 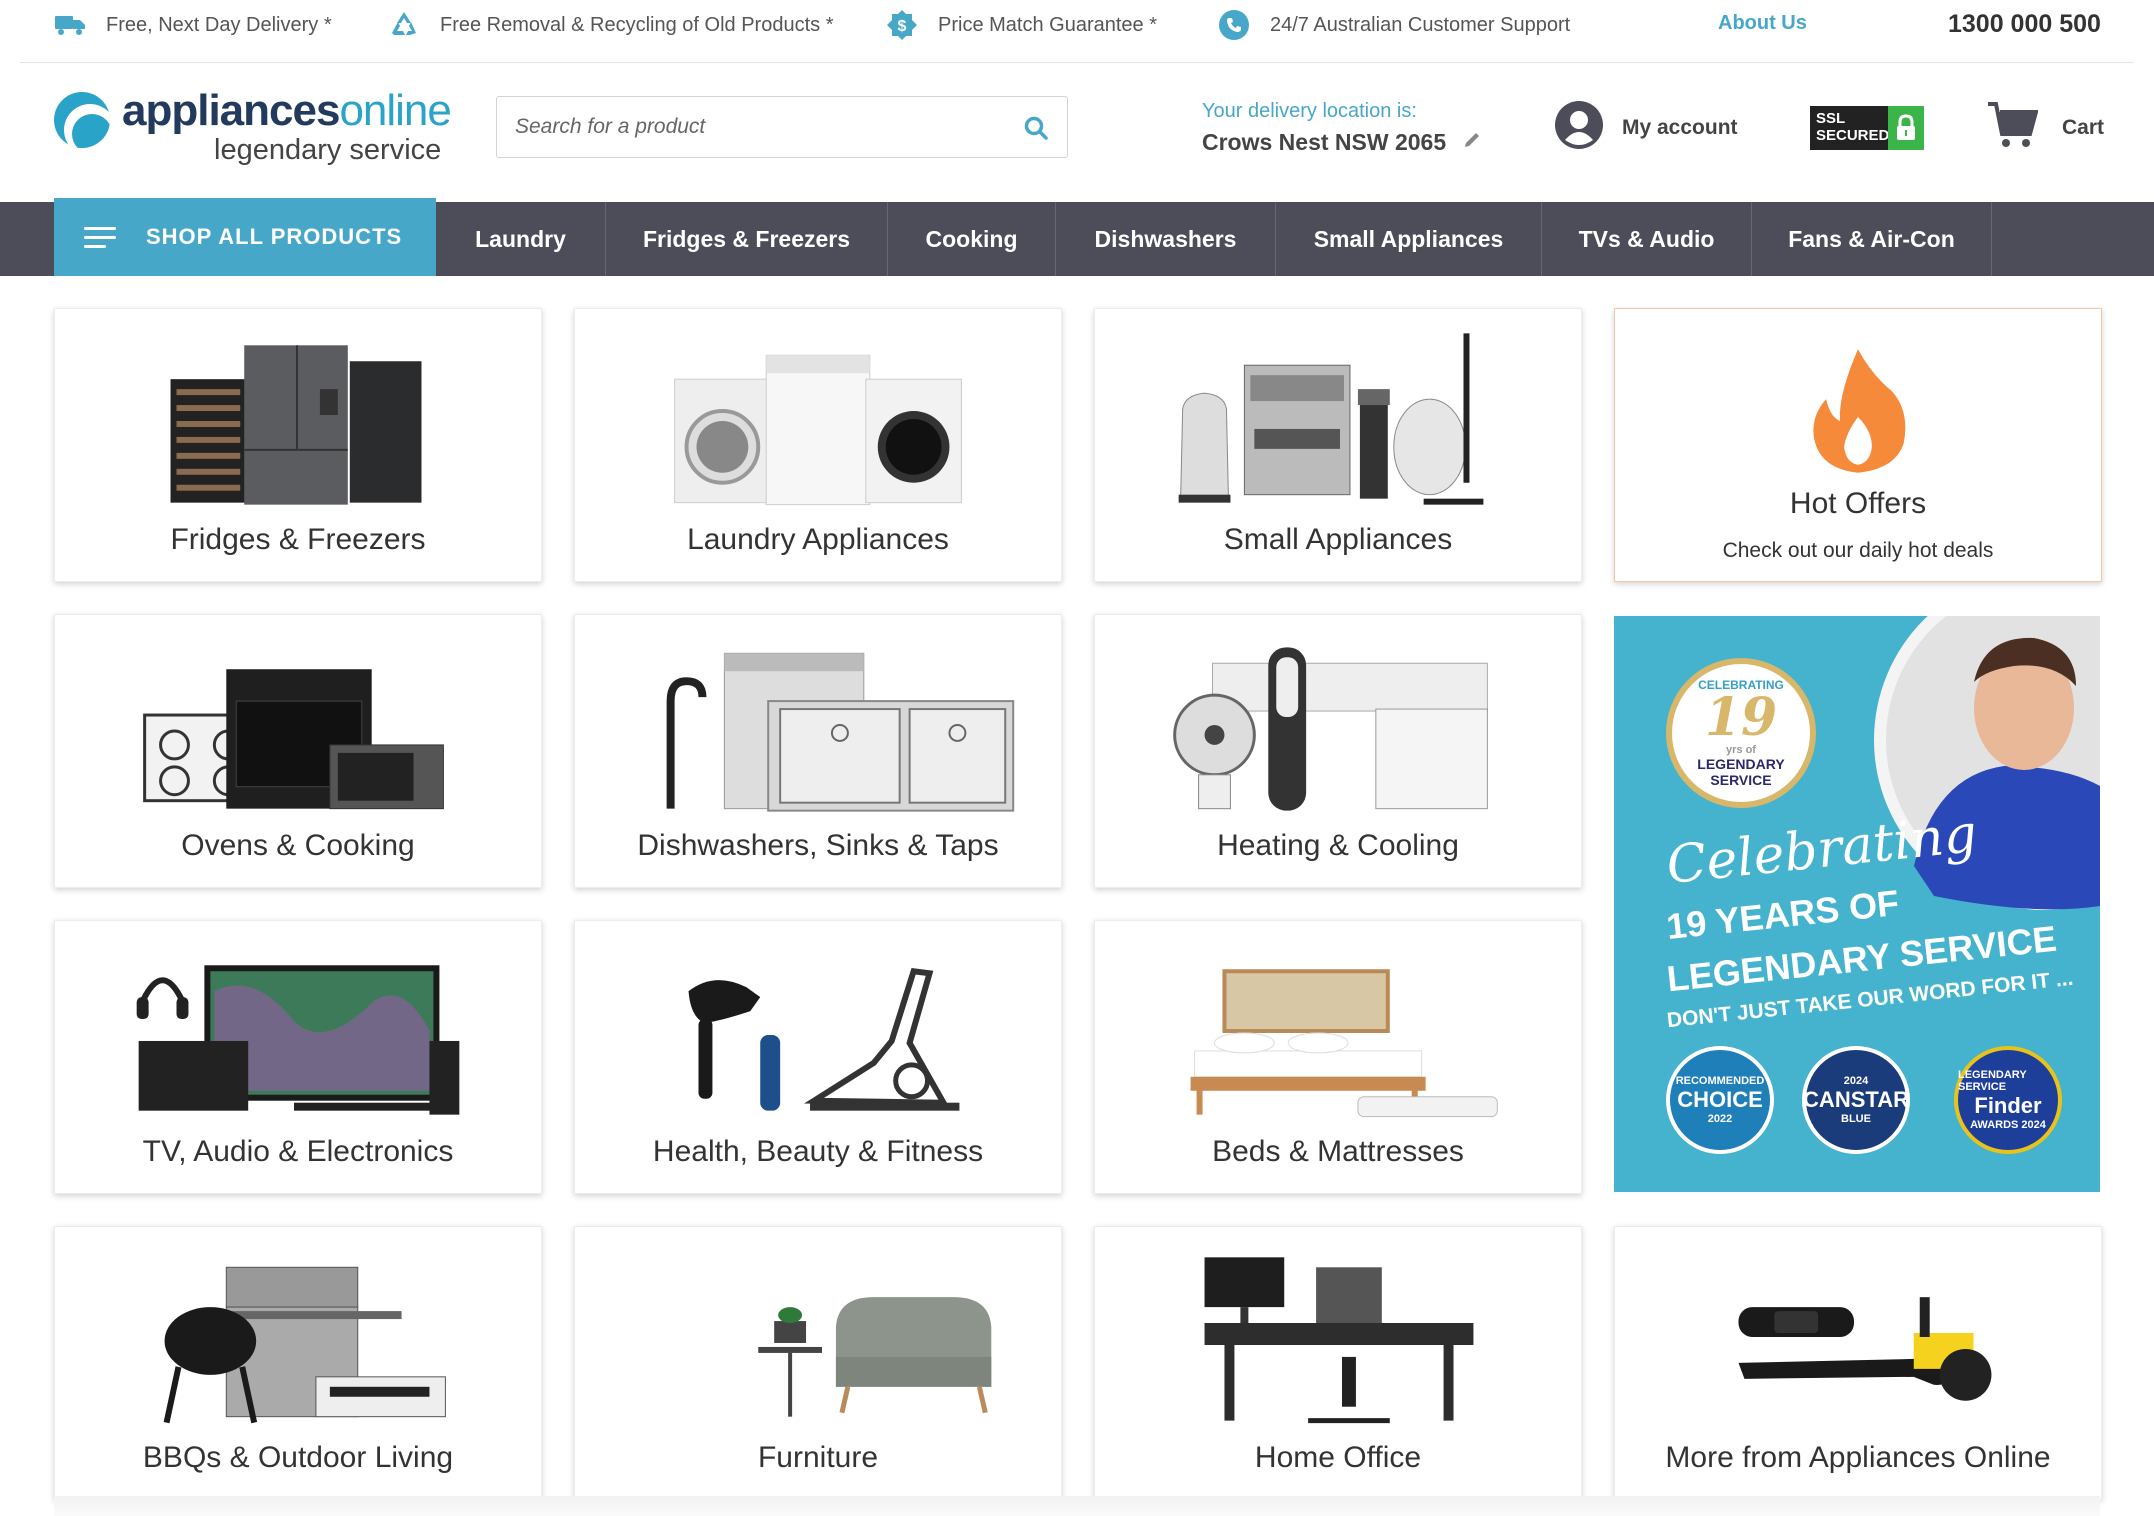 What do you see at coordinates (1906, 128) in the screenshot?
I see `padlock-icon` at bounding box center [1906, 128].